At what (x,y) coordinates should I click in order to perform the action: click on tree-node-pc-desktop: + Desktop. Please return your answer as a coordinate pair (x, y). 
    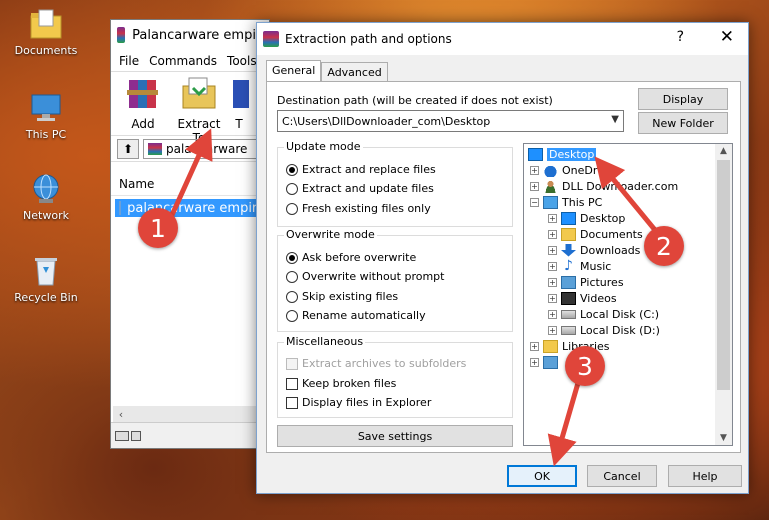
    Looking at the image, I should click on (586, 218).